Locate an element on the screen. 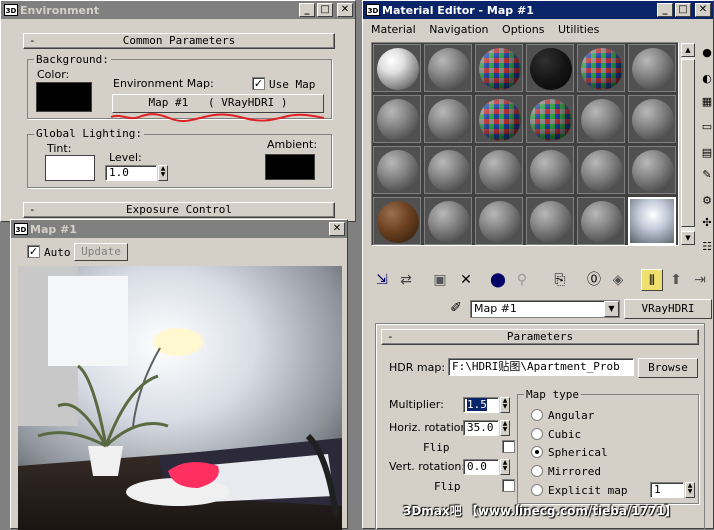  tint-color-swatch is located at coordinates (70, 168).